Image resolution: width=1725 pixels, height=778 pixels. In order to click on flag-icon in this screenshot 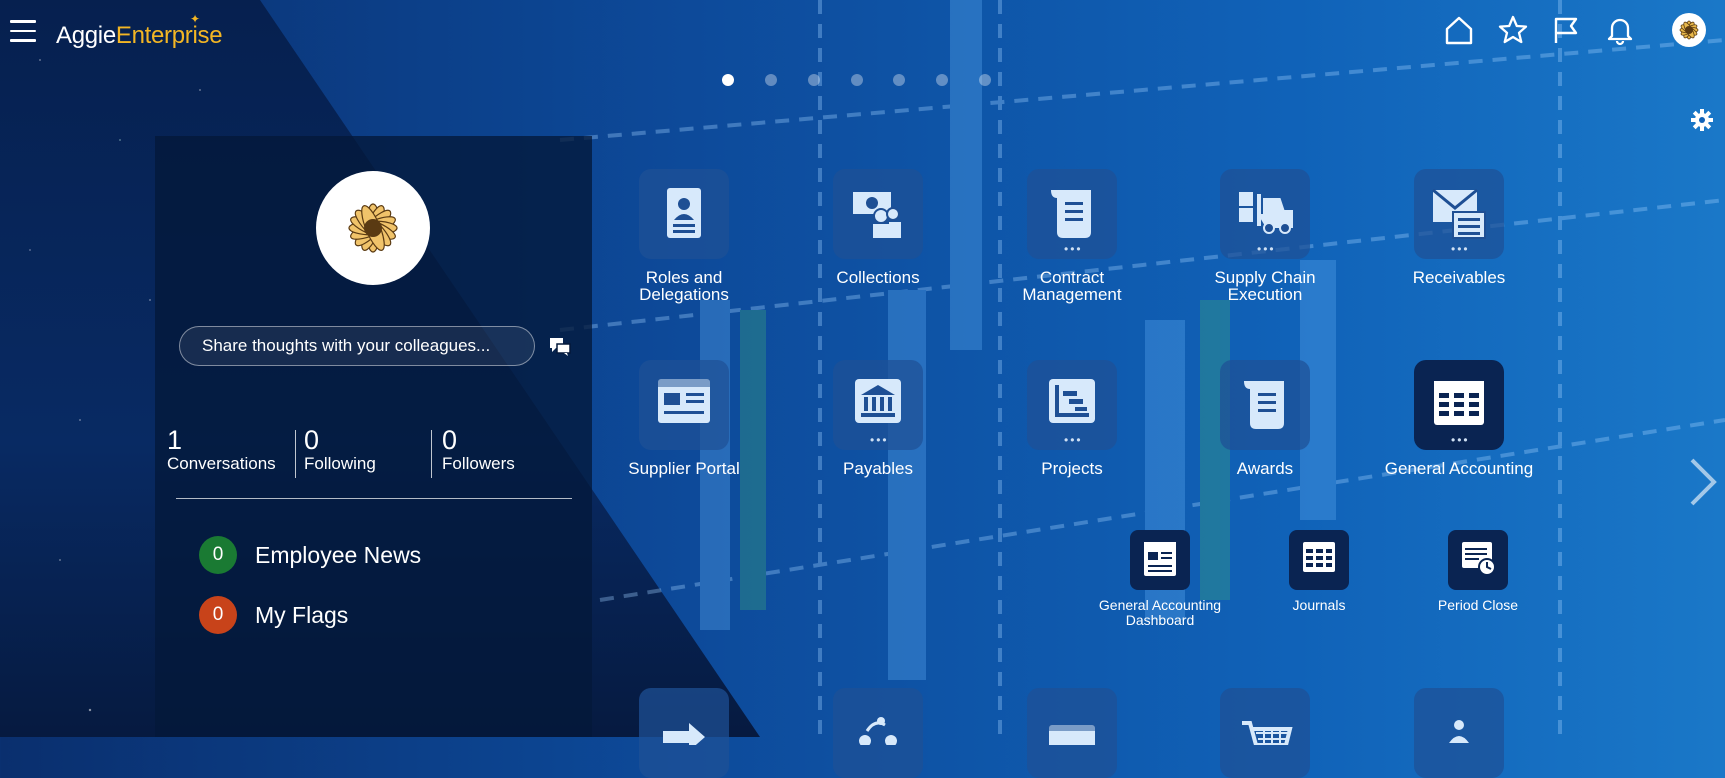, I will do `click(1566, 30)`.